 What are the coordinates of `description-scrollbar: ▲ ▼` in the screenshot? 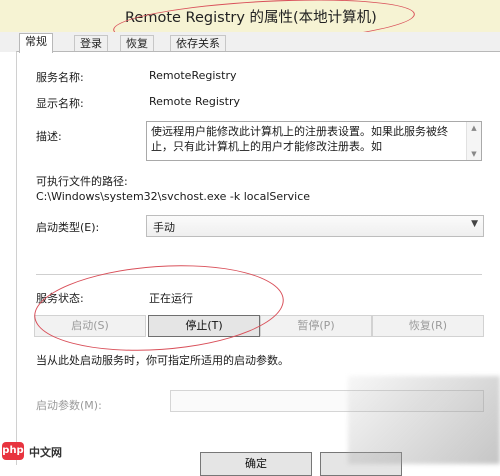 It's located at (473, 141).